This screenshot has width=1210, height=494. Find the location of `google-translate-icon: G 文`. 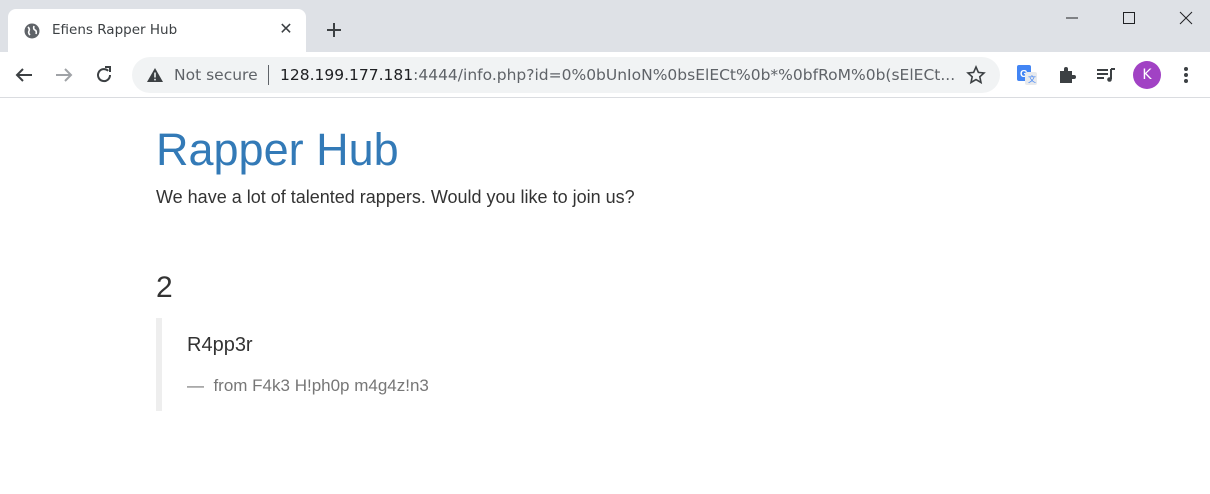

google-translate-icon: G 文 is located at coordinates (1027, 75).